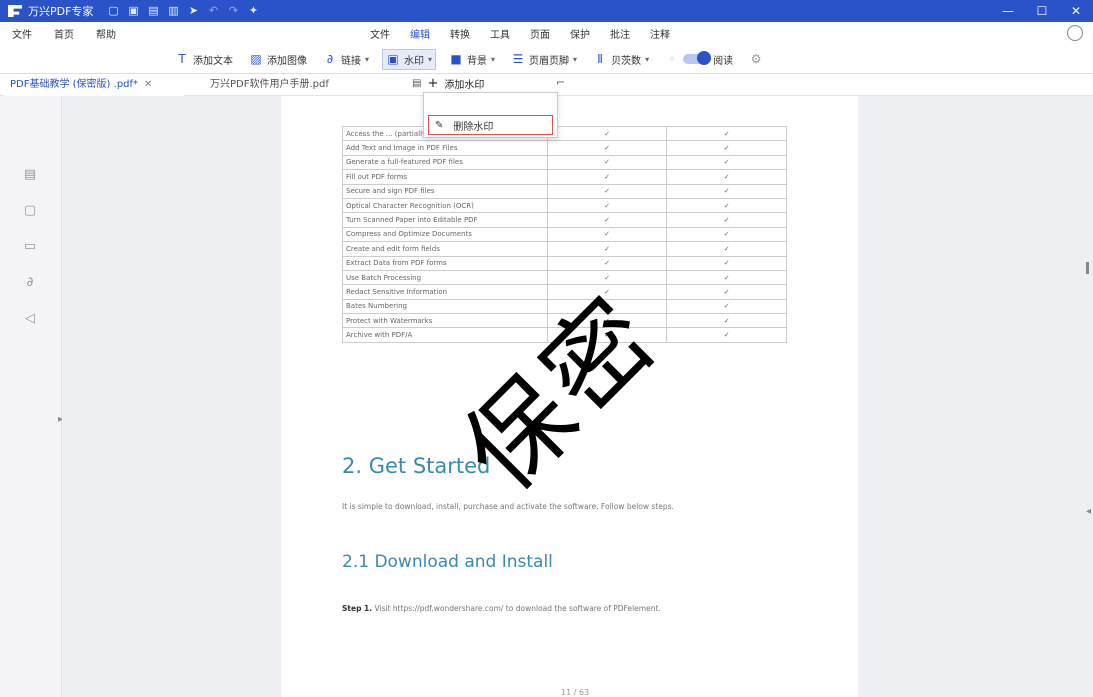 The width and height of the screenshot is (1093, 697). Describe the element at coordinates (564, 277) in the screenshot. I see `table-row: Use Batch Processing ✓ ✓` at that location.